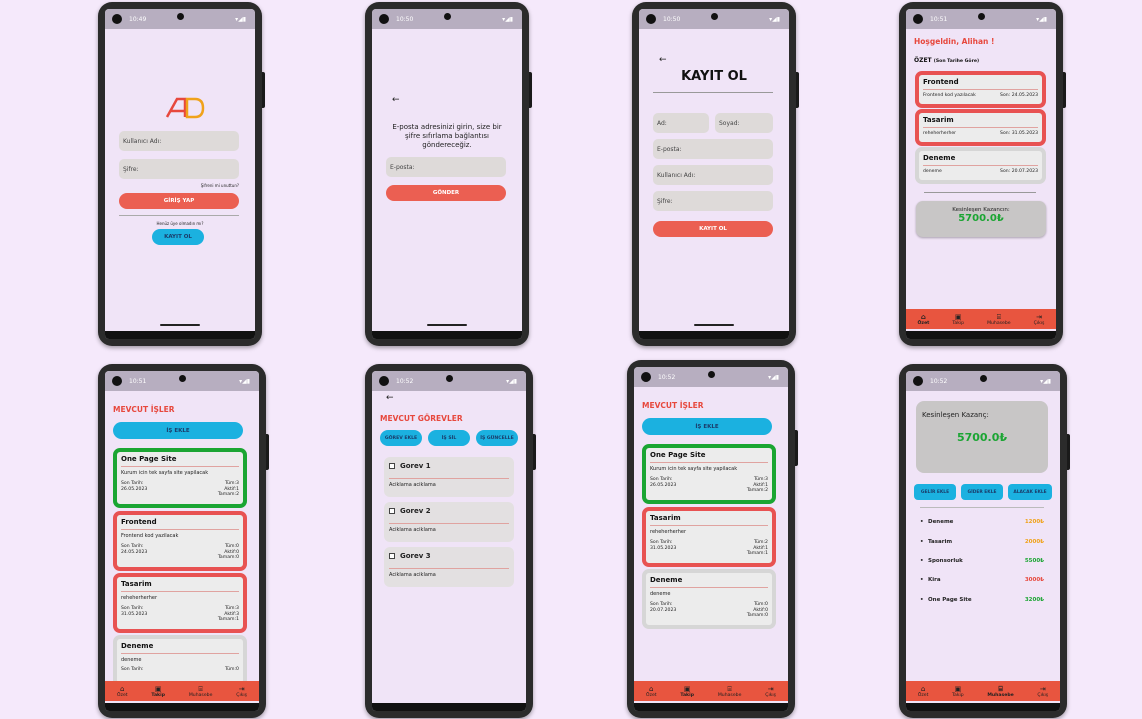 This screenshot has height=719, width=1142. Describe the element at coordinates (980, 96) in the screenshot. I see `card-row: Frontend kod yazılacak Son: 24.05.2023` at that location.